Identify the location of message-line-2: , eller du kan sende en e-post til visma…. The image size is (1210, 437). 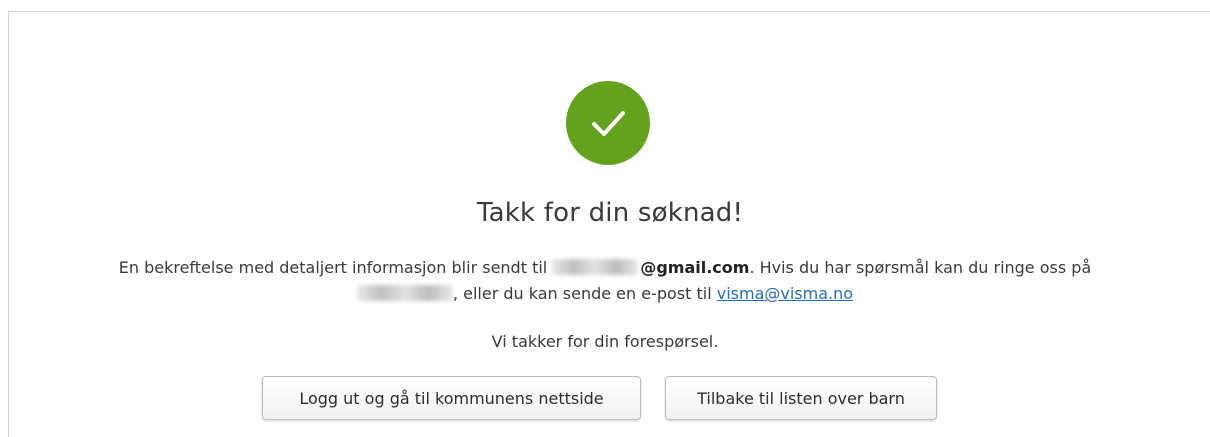
(605, 294).